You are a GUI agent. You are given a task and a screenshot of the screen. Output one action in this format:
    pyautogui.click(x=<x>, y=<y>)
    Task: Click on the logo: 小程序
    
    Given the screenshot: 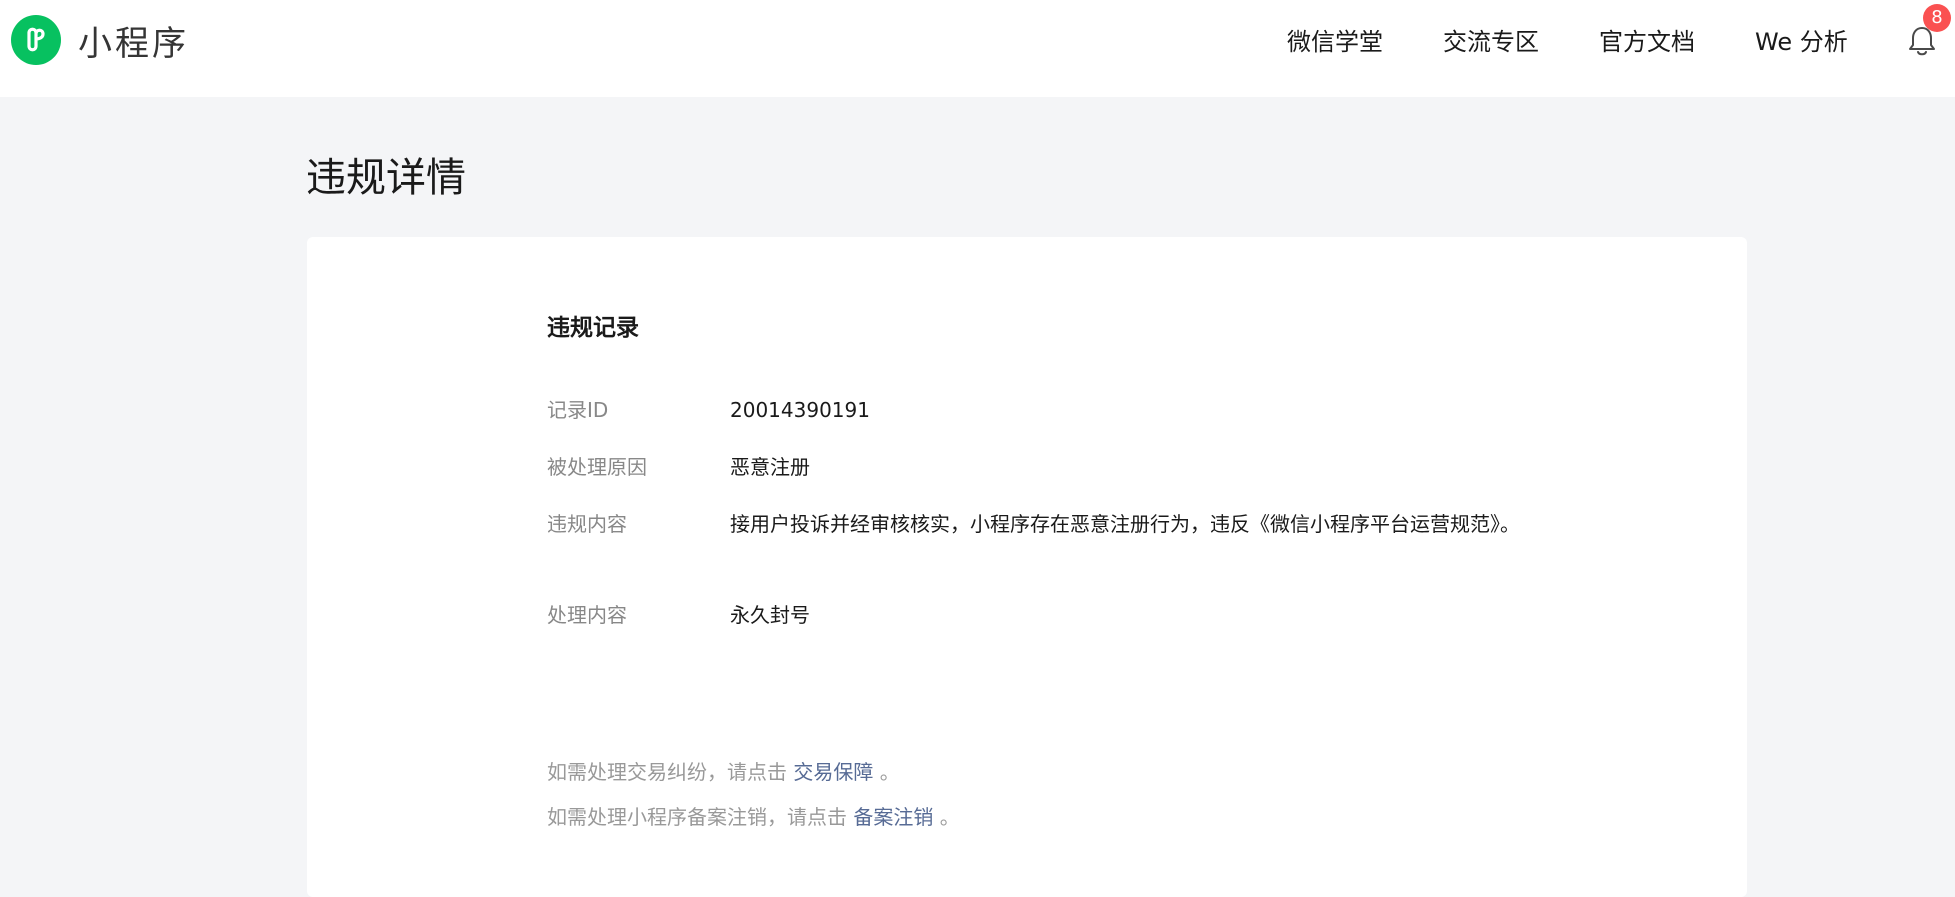 What is the action you would take?
    pyautogui.click(x=100, y=40)
    